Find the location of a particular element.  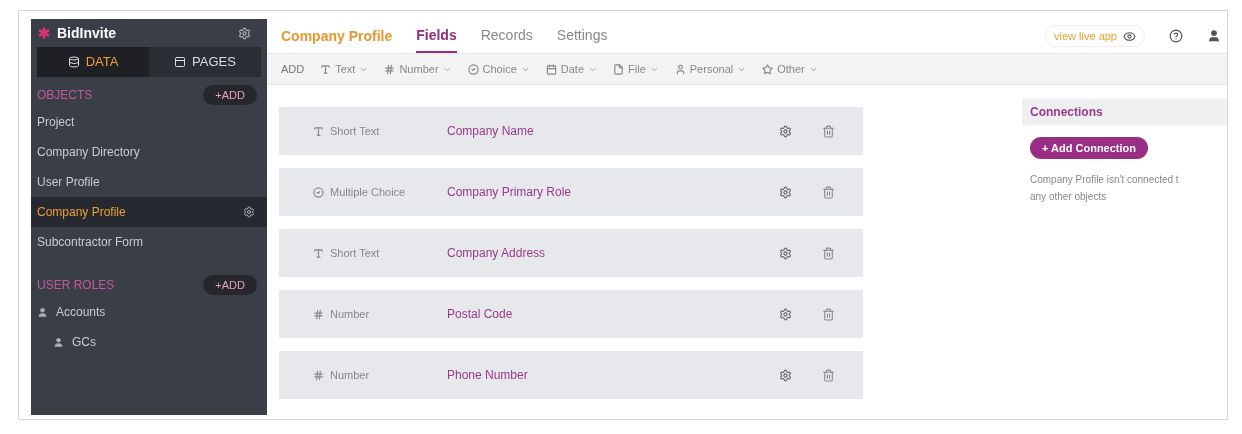

field-row: Number Postal Code is located at coordinates (571, 314).